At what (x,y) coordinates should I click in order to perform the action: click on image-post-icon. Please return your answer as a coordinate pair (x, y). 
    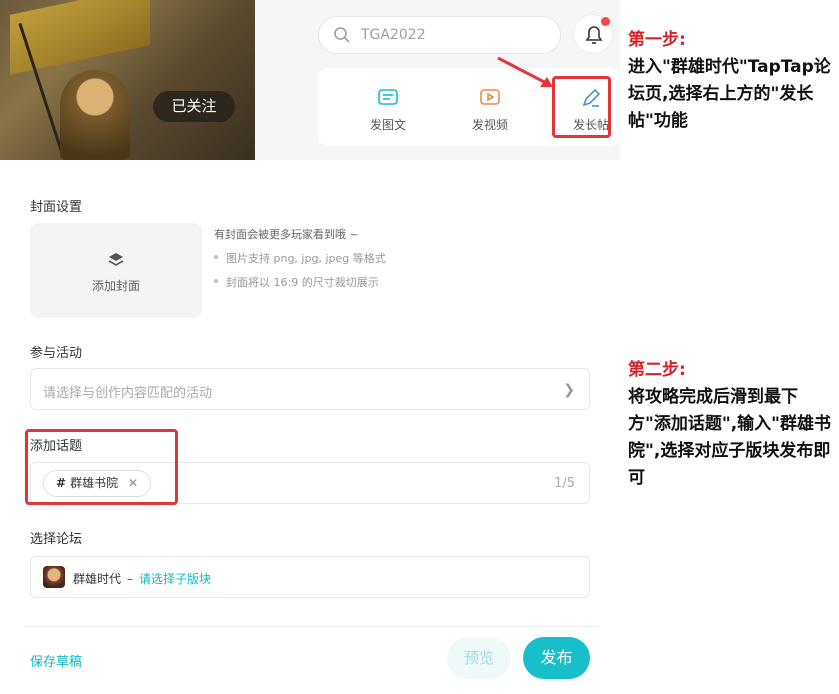
    Looking at the image, I should click on (388, 97).